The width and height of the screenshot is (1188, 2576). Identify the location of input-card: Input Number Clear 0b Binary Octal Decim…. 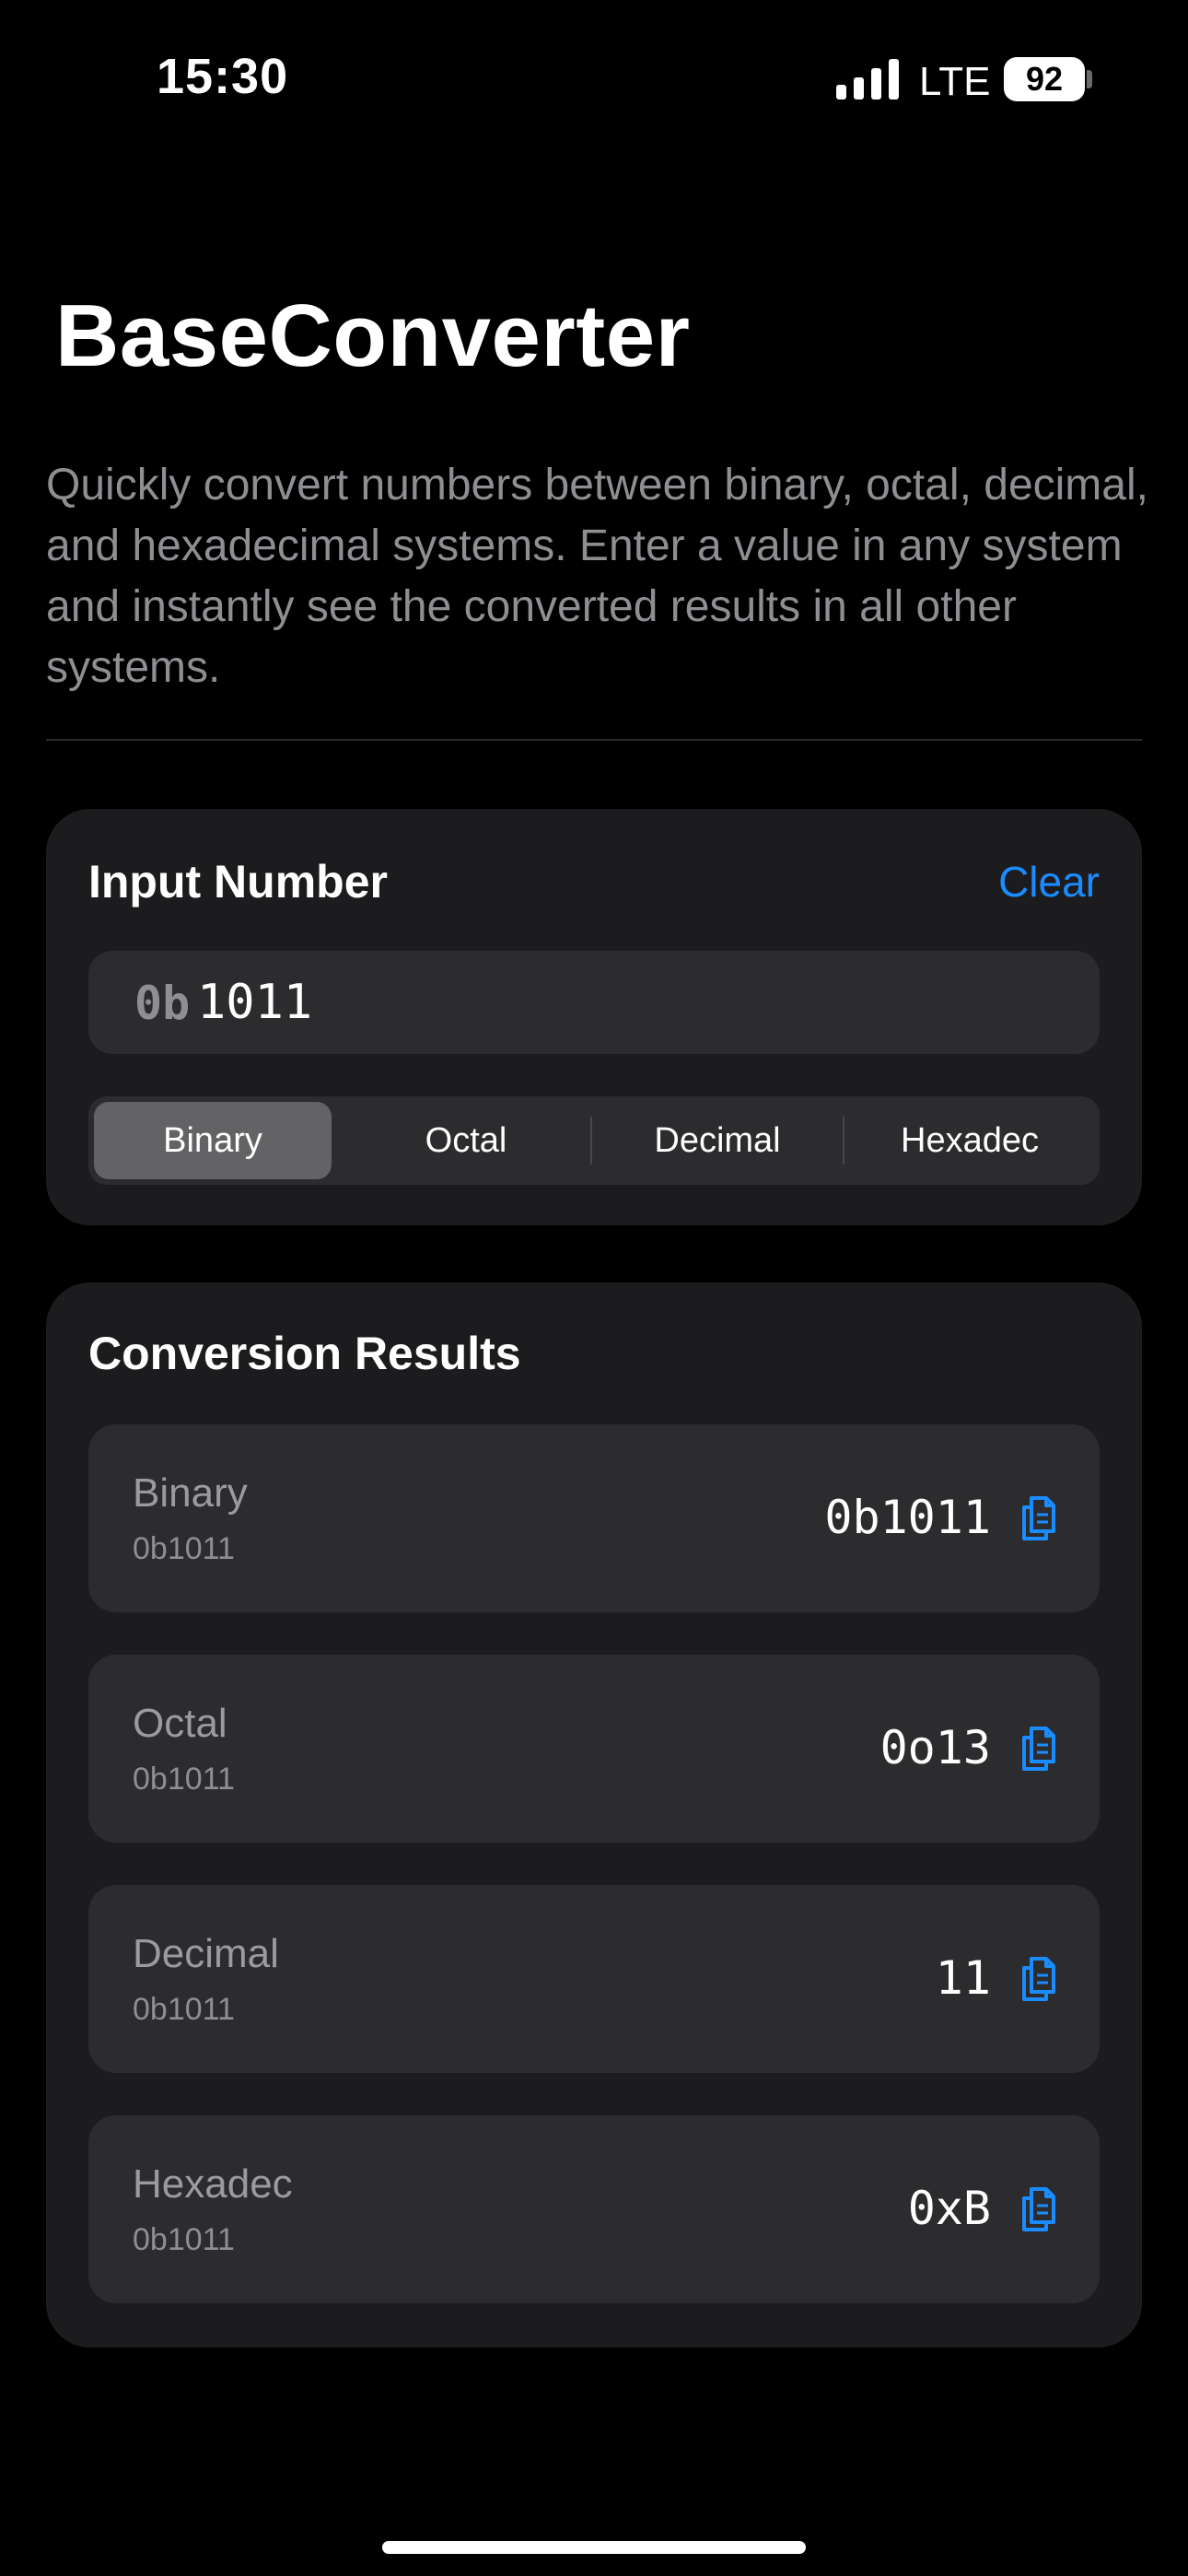
(594, 1017).